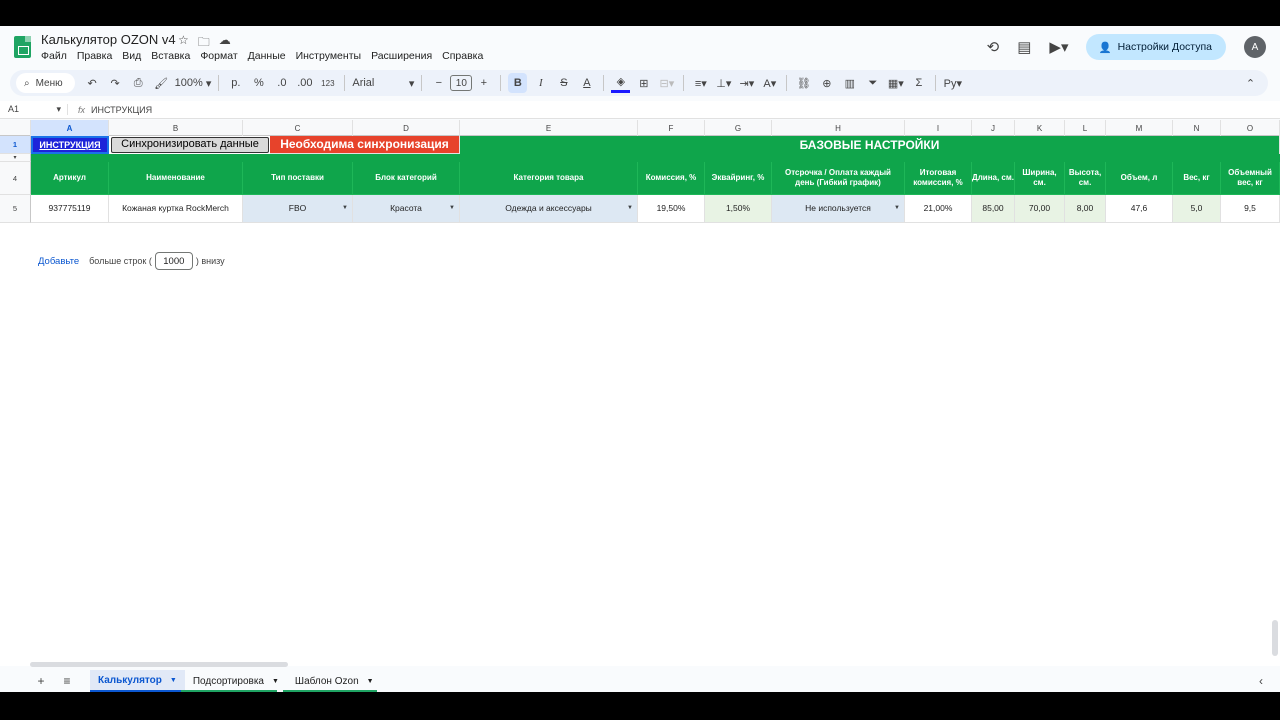  What do you see at coordinates (952, 83) in the screenshot?
I see `input-tools-icon: Py▾` at bounding box center [952, 83].